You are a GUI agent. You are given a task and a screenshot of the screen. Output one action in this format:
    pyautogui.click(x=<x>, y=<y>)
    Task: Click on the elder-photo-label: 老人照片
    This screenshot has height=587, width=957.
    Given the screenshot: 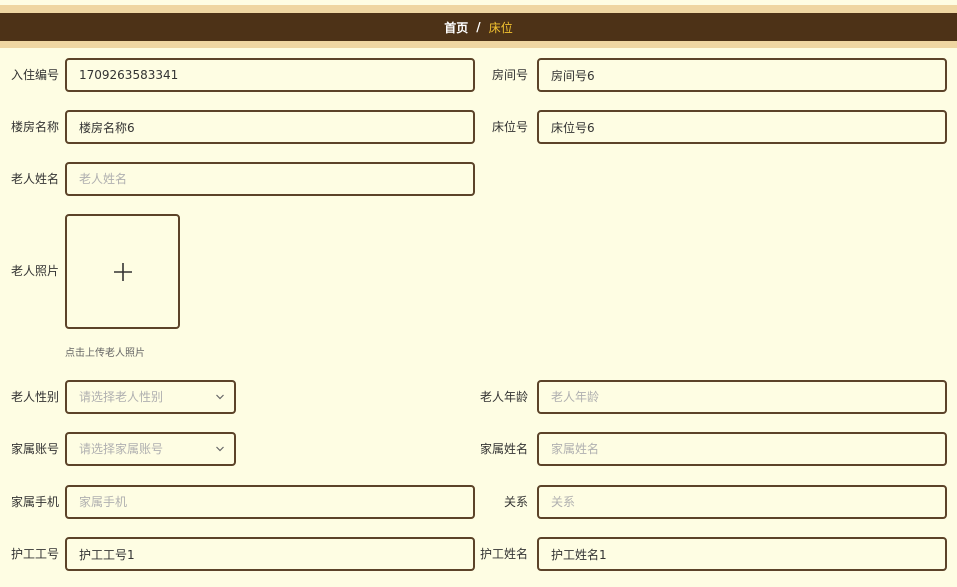 What is the action you would take?
    pyautogui.click(x=35, y=271)
    